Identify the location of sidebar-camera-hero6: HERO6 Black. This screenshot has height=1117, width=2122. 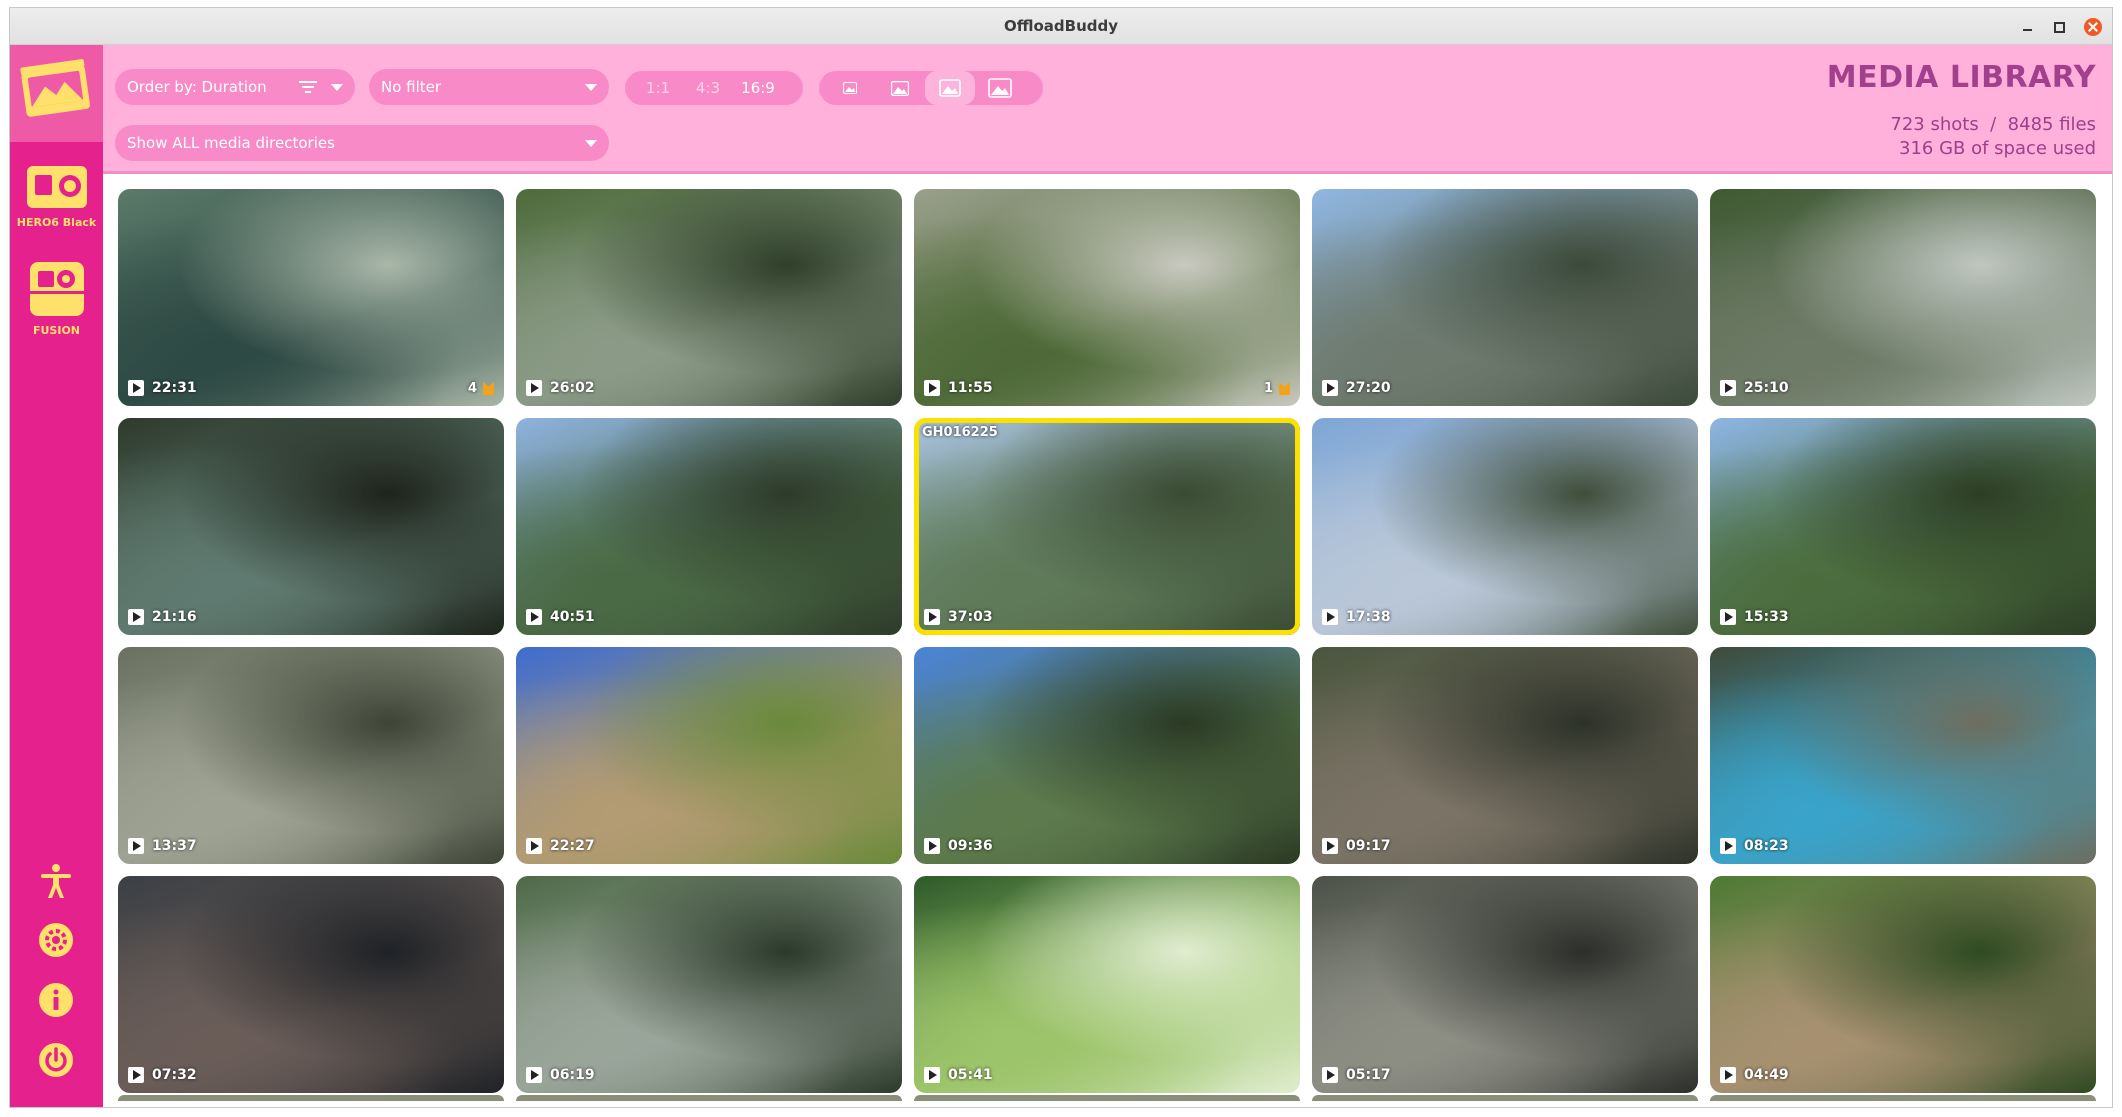
(56, 197).